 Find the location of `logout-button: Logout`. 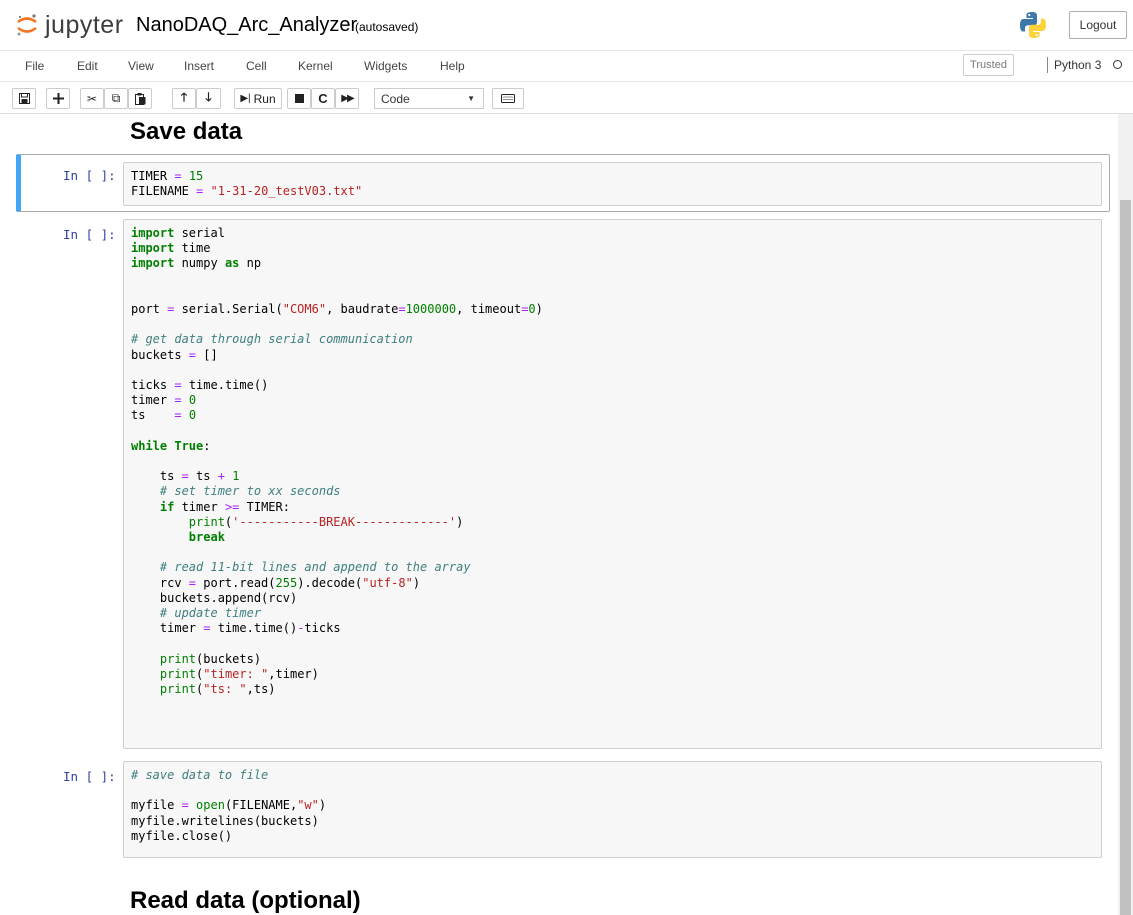

logout-button: Logout is located at coordinates (1098, 25).